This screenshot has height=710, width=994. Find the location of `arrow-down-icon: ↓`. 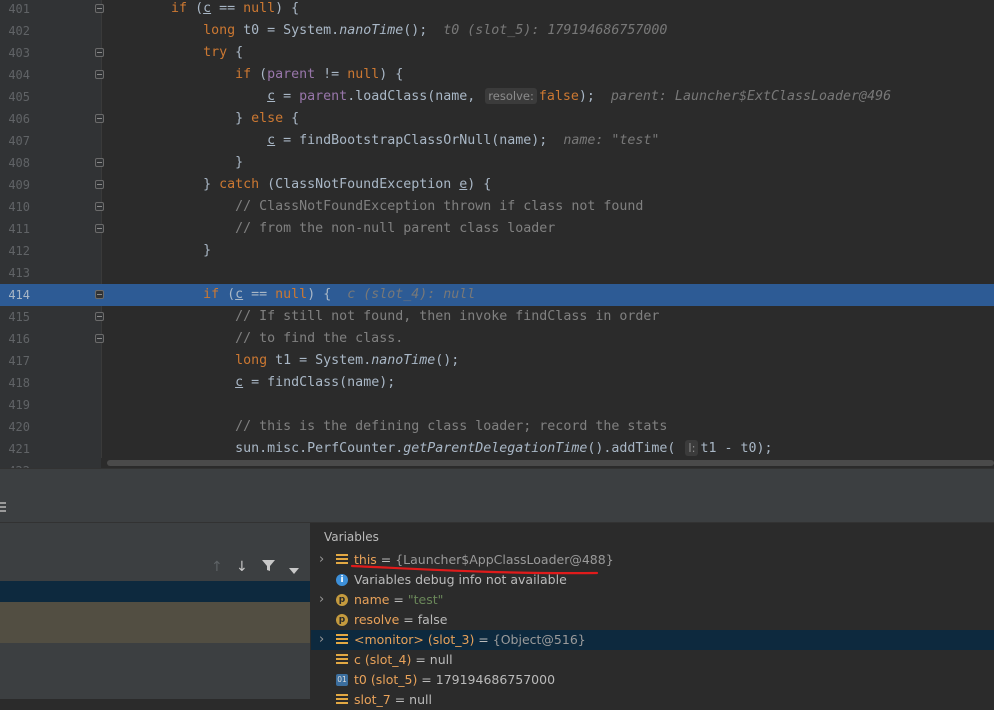

arrow-down-icon: ↓ is located at coordinates (242, 567).